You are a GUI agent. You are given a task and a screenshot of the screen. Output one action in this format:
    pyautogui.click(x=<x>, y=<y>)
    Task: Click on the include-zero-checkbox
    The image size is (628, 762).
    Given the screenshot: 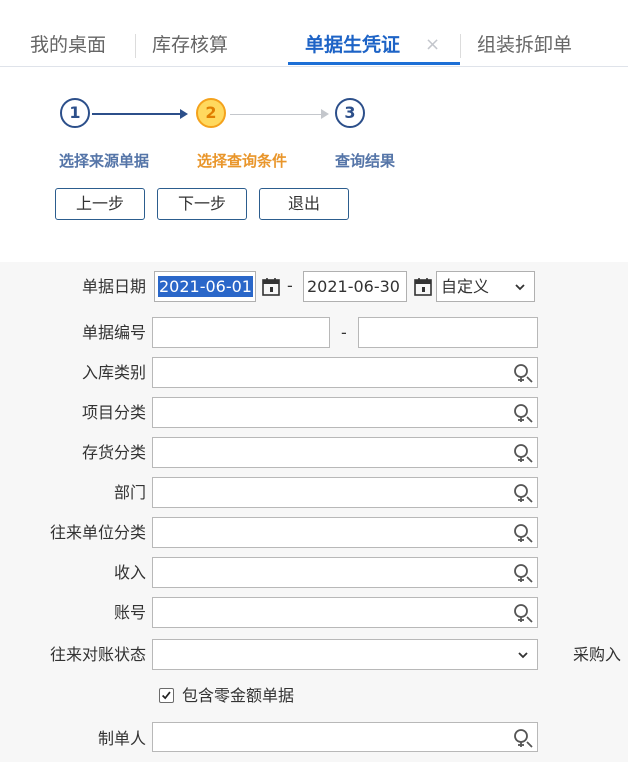 What is the action you would take?
    pyautogui.click(x=166, y=695)
    